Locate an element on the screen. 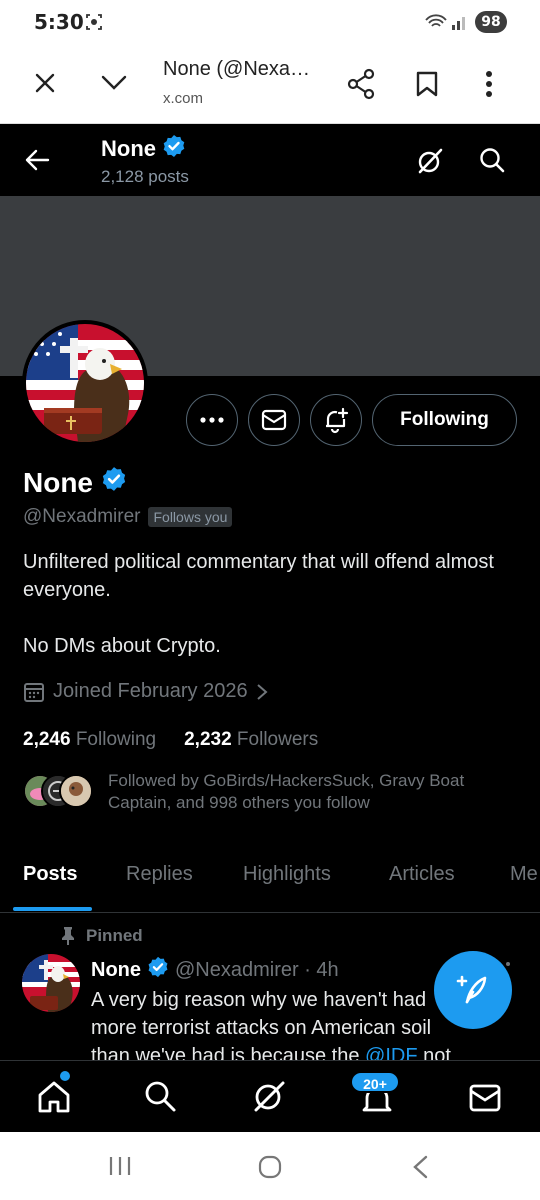  joined-text: Joined February 2026 is located at coordinates (150, 691).